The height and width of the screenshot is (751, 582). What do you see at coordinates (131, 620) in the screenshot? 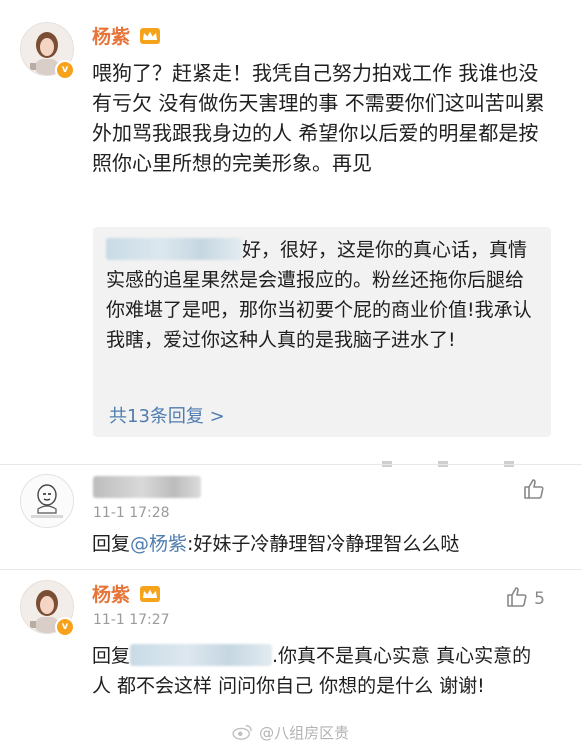
I see `comment-time: 11-1 17:27` at bounding box center [131, 620].